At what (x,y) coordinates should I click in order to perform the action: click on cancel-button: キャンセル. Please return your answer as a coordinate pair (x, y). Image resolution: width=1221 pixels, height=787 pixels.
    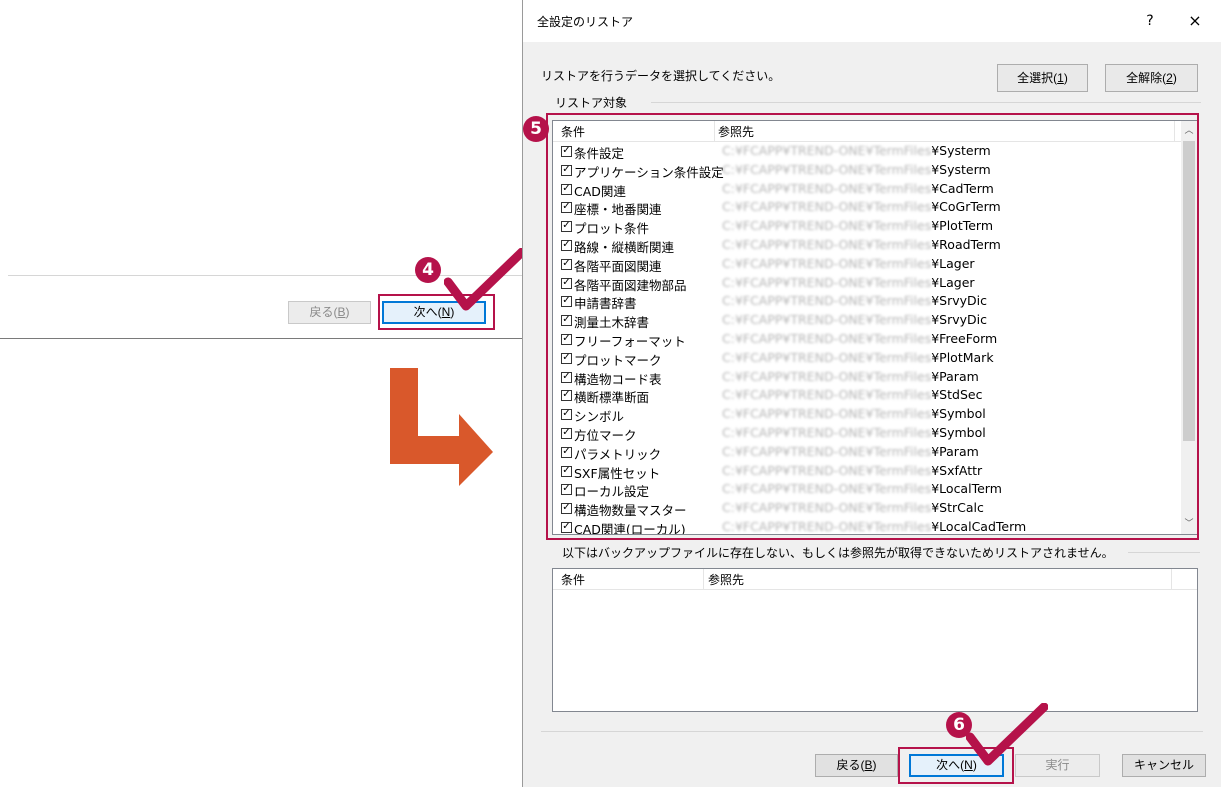
    Looking at the image, I should click on (1164, 765).